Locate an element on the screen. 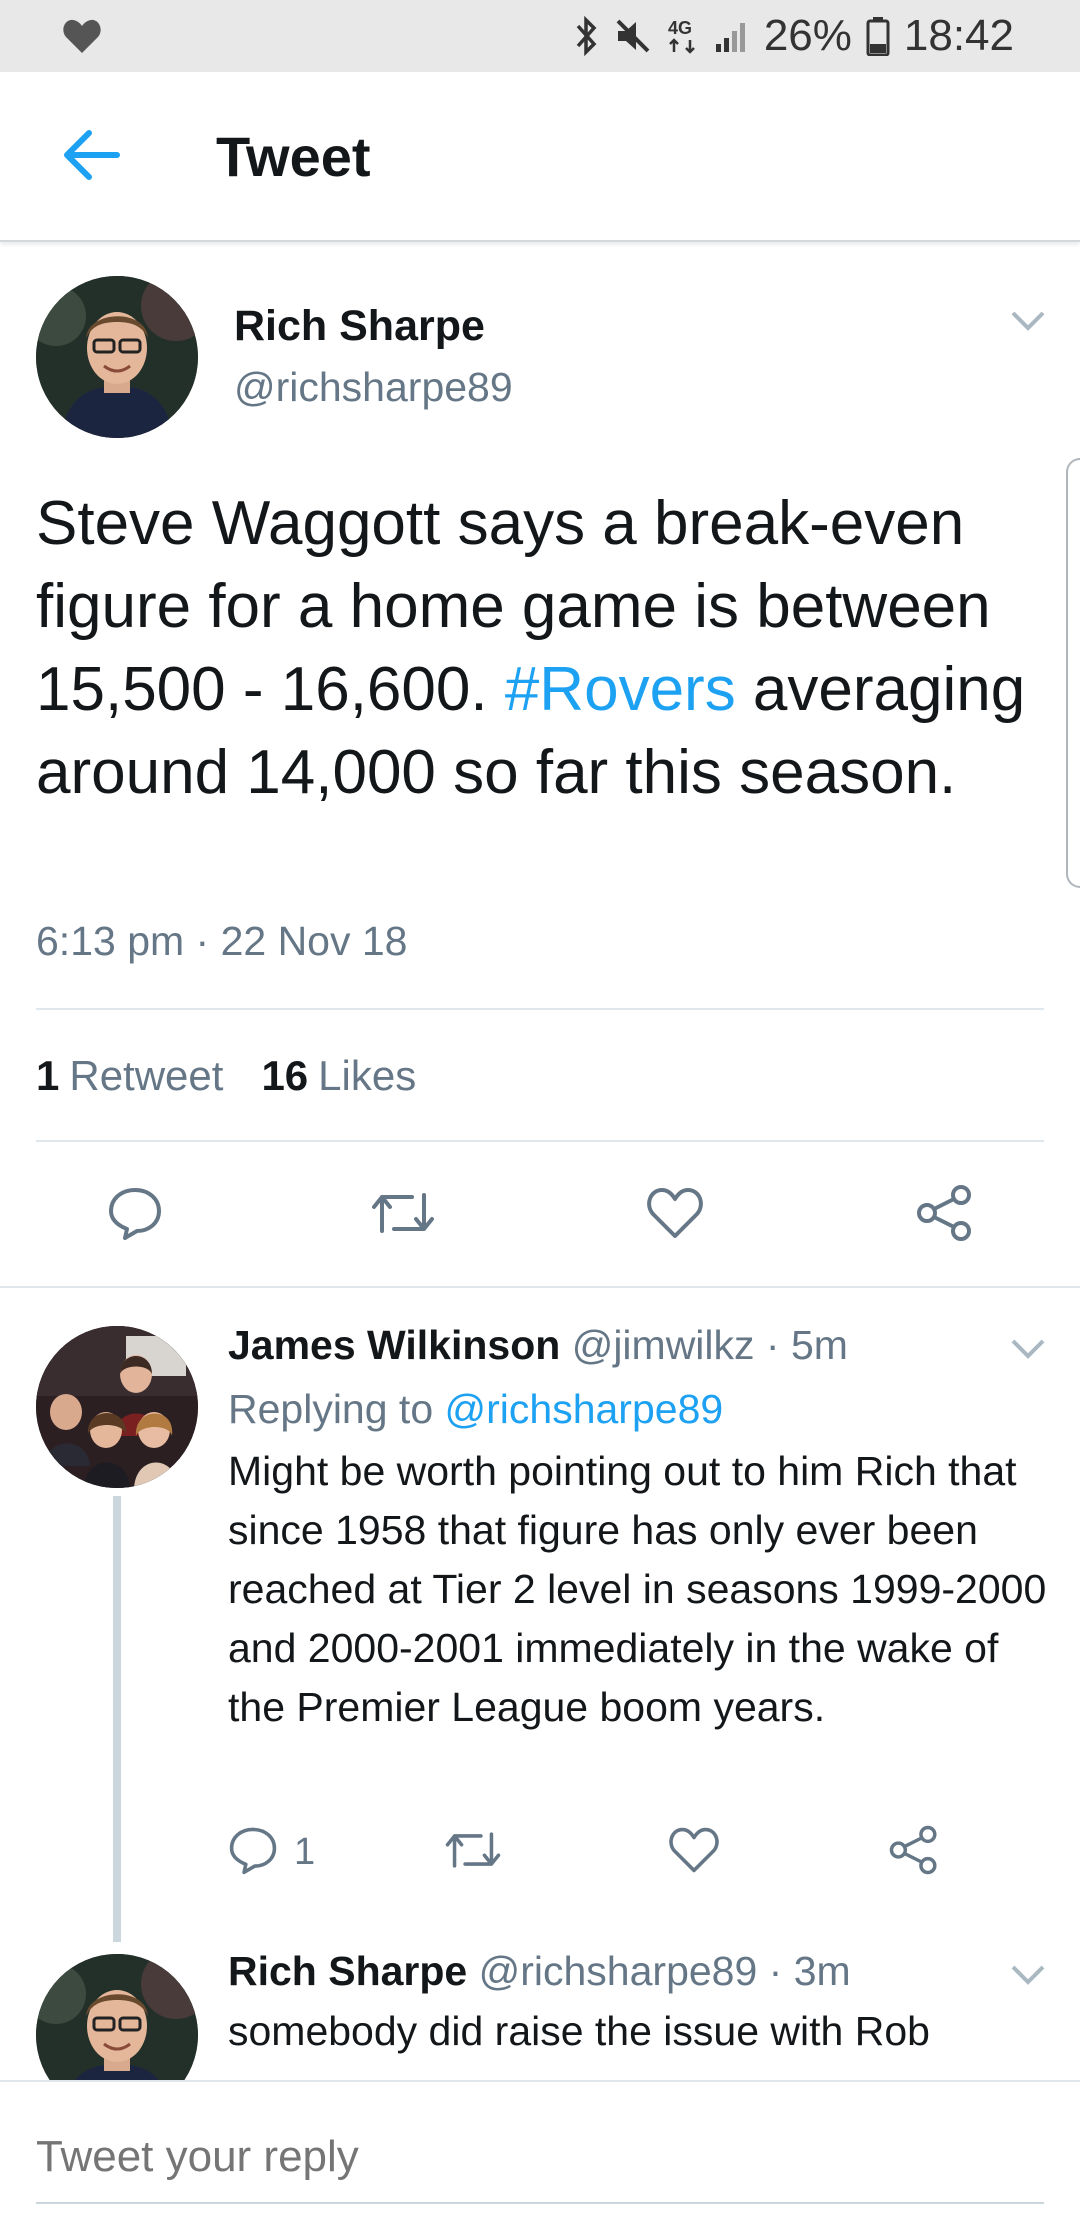 The height and width of the screenshot is (2220, 1080). battery-icon is located at coordinates (878, 36).